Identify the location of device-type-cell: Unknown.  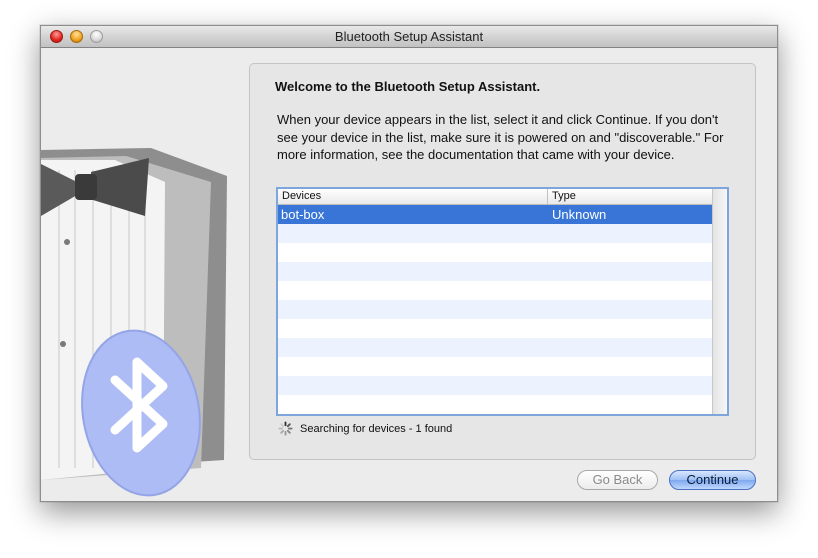
(579, 214).